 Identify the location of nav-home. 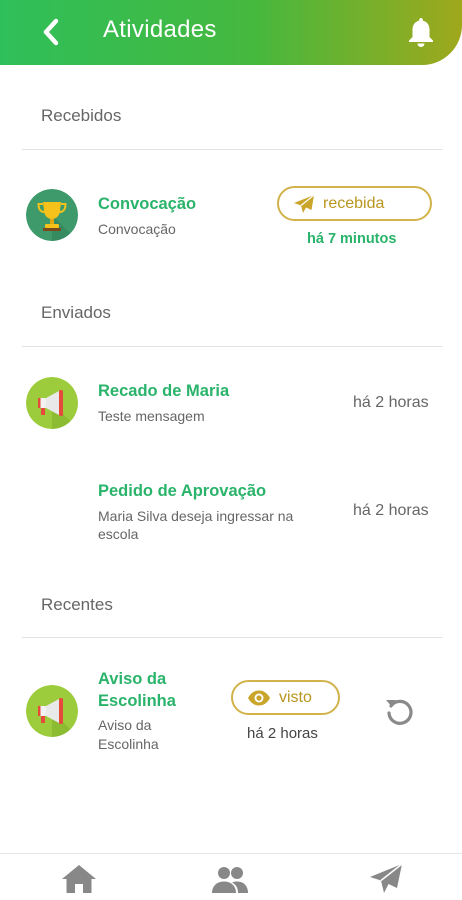
(79, 879).